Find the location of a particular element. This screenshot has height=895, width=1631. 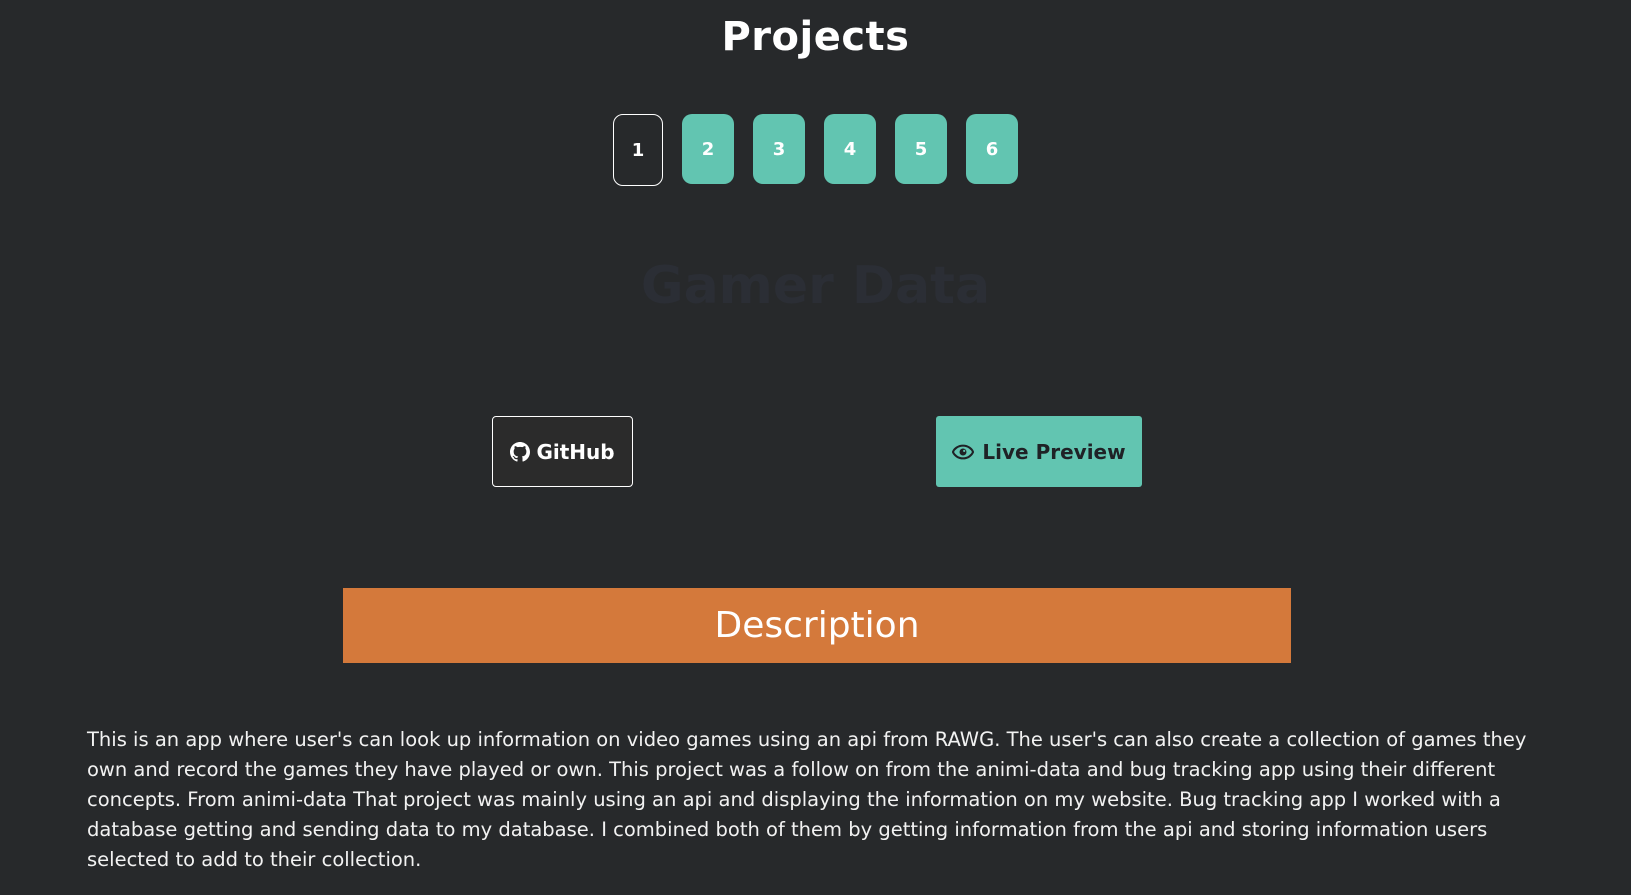

eye-icon is located at coordinates (963, 452).